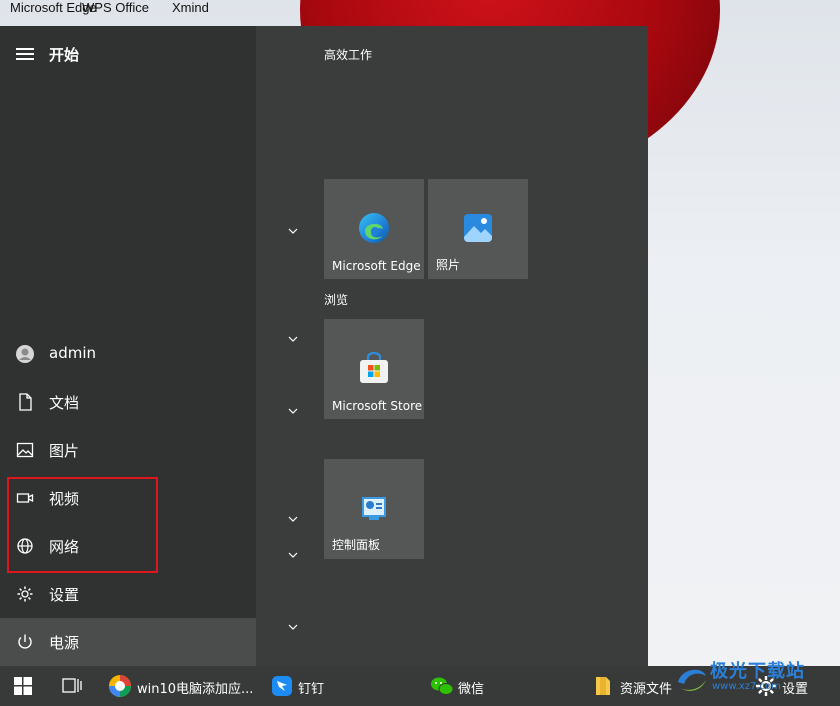 The width and height of the screenshot is (840, 706). Describe the element at coordinates (25, 54) in the screenshot. I see `hamburger-icon` at that location.